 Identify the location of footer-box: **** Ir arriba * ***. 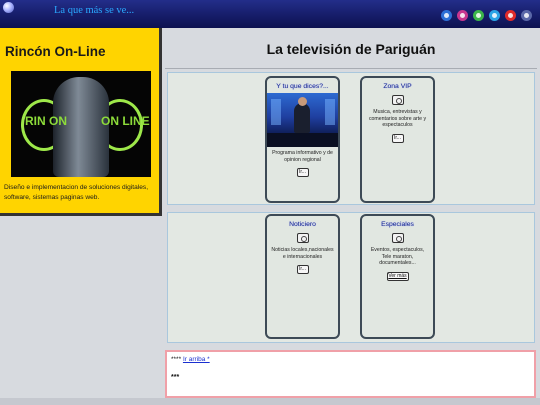
(350, 374).